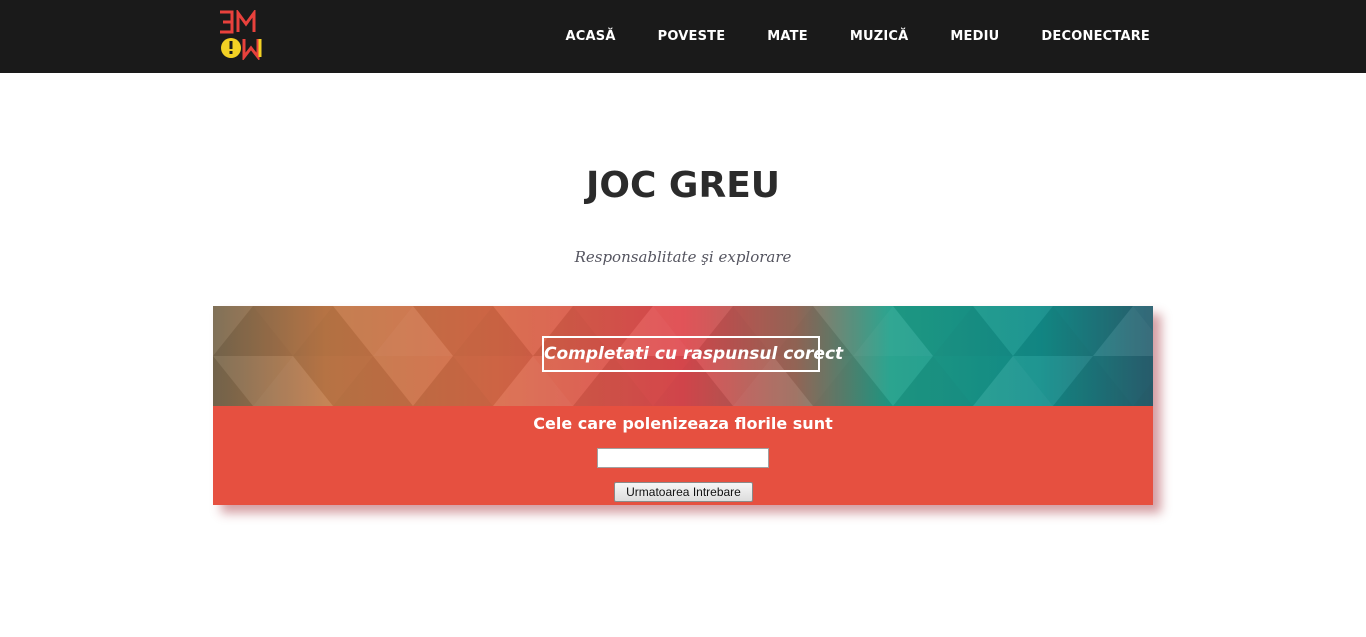 The height and width of the screenshot is (637, 1366). I want to click on nav-item-poveste: POVESTE, so click(692, 36).